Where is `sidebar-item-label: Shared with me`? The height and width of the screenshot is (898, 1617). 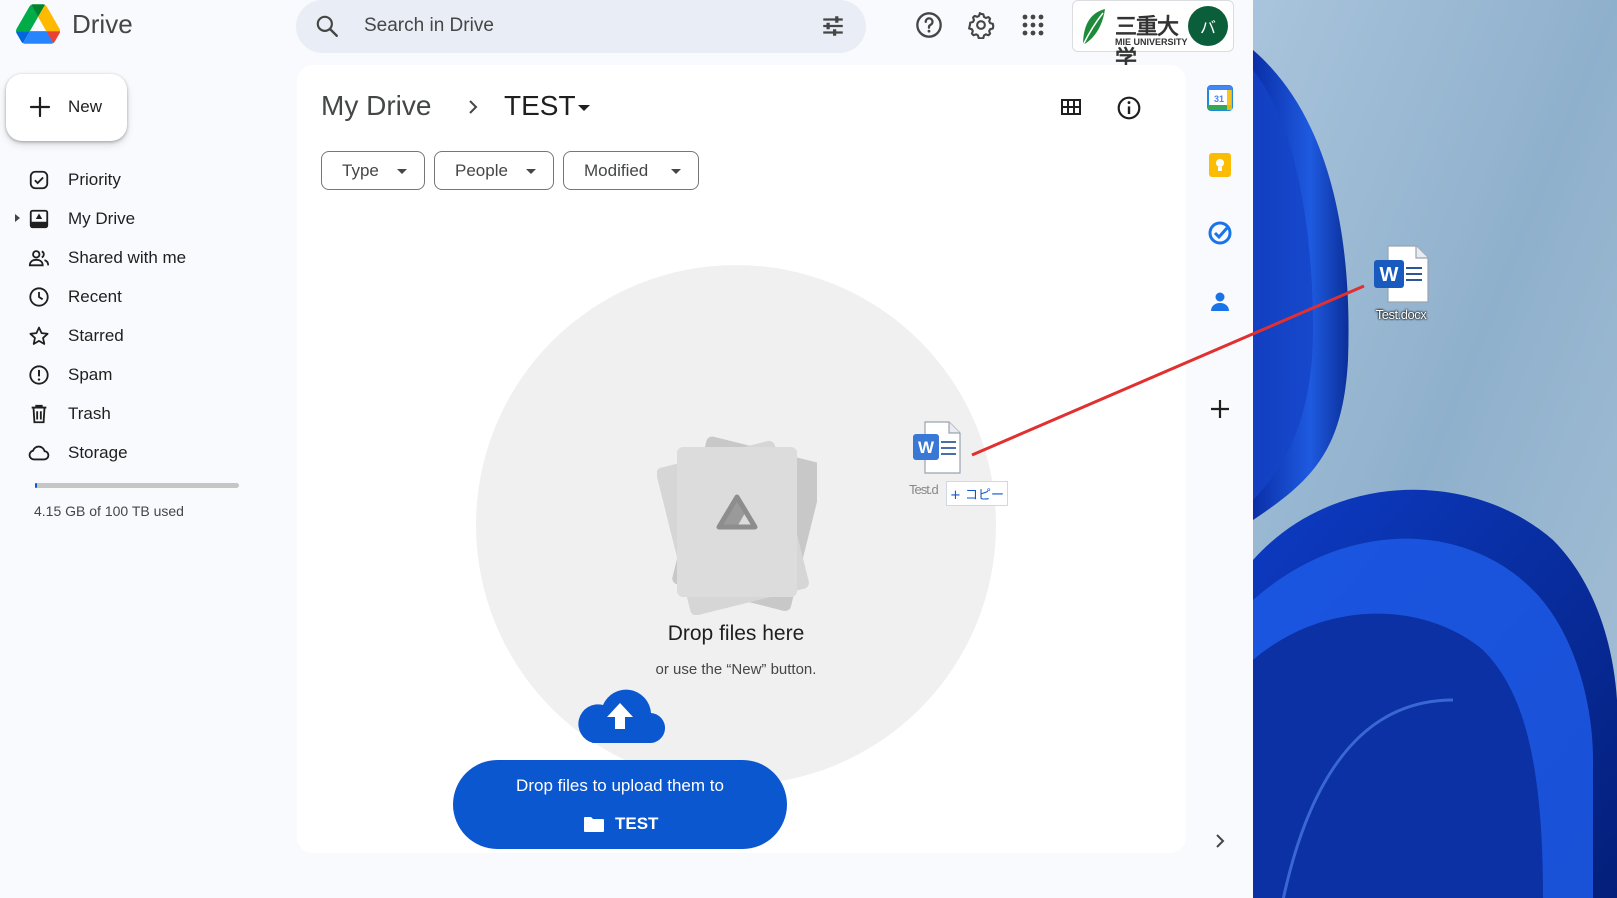 sidebar-item-label: Shared with me is located at coordinates (127, 257).